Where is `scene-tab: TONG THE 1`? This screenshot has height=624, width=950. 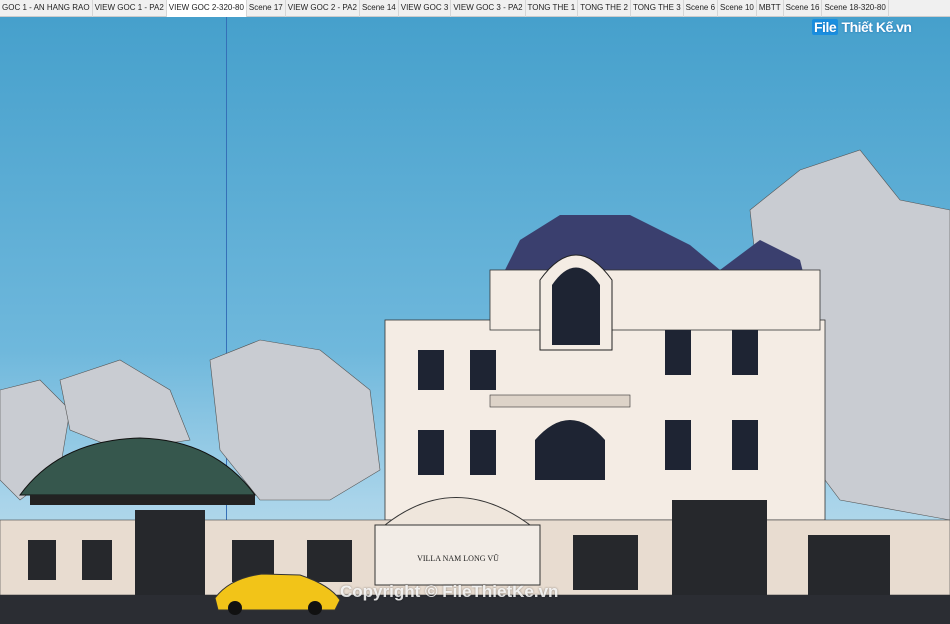
scene-tab: TONG THE 1 is located at coordinates (552, 8).